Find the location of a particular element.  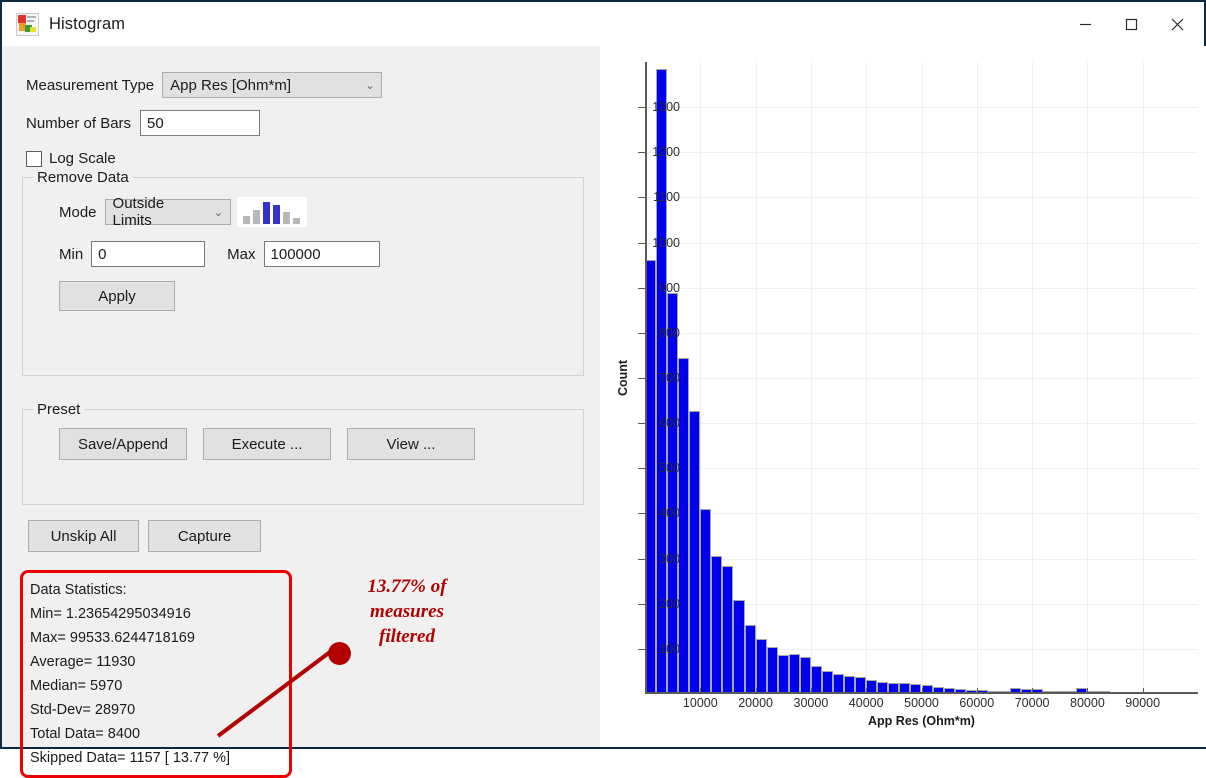

number-of-bars-row: Number of Bars 50 is located at coordinates (143, 123).